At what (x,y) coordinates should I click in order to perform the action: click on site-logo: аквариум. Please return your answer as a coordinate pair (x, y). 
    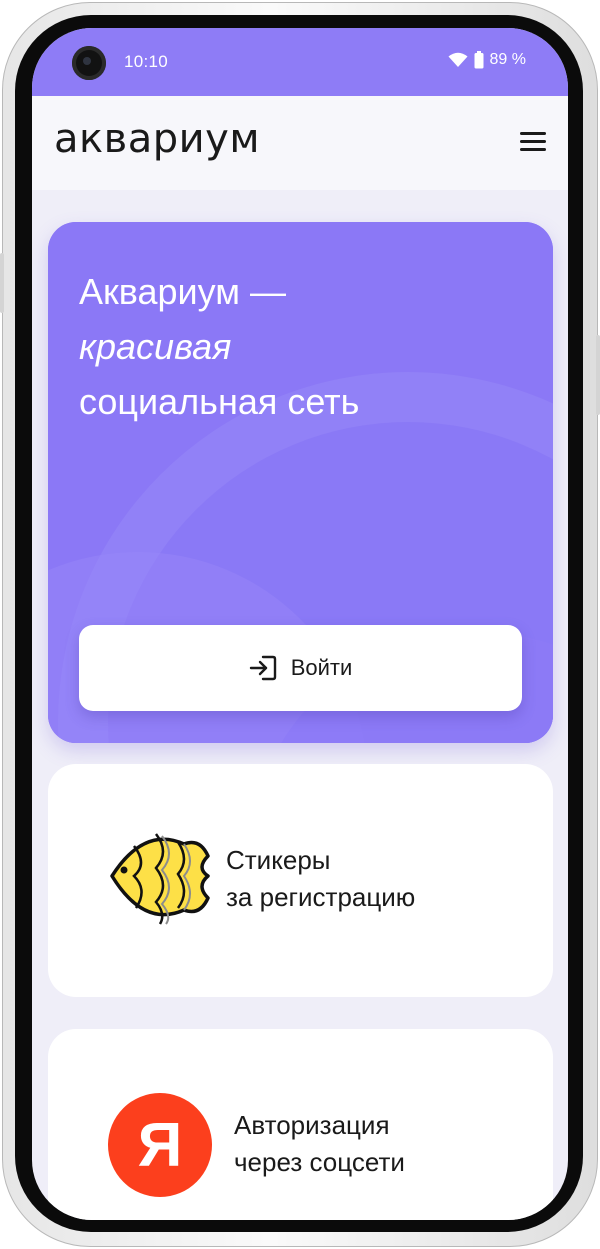
    Looking at the image, I should click on (157, 139).